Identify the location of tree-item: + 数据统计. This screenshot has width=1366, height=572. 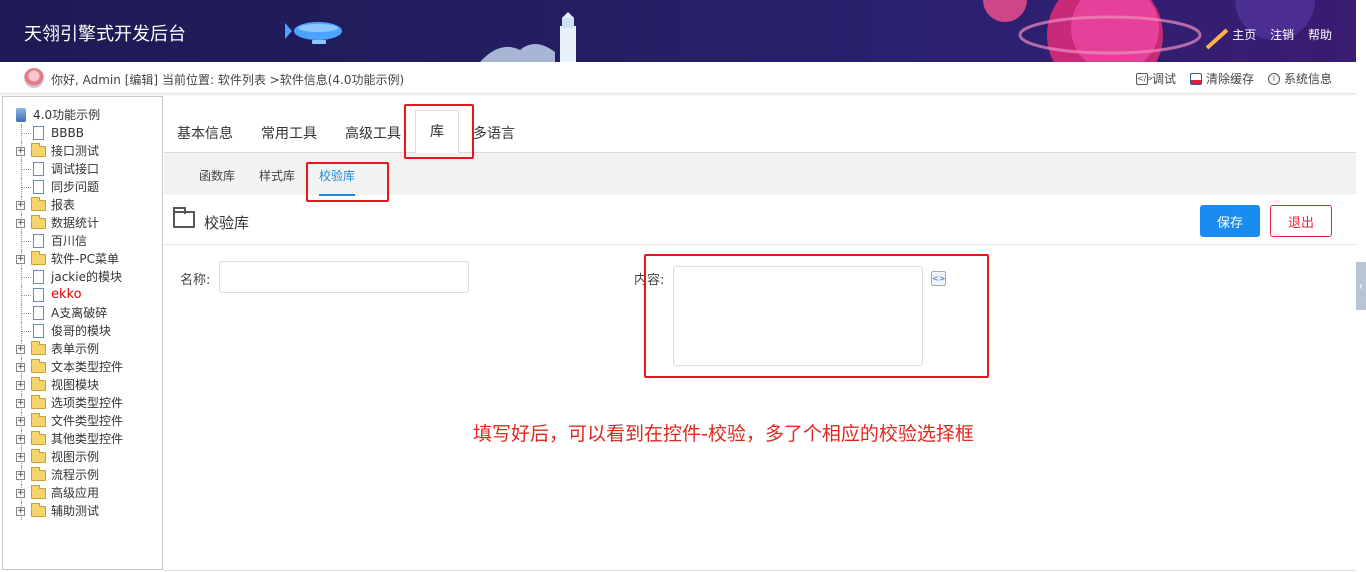
(82, 223).